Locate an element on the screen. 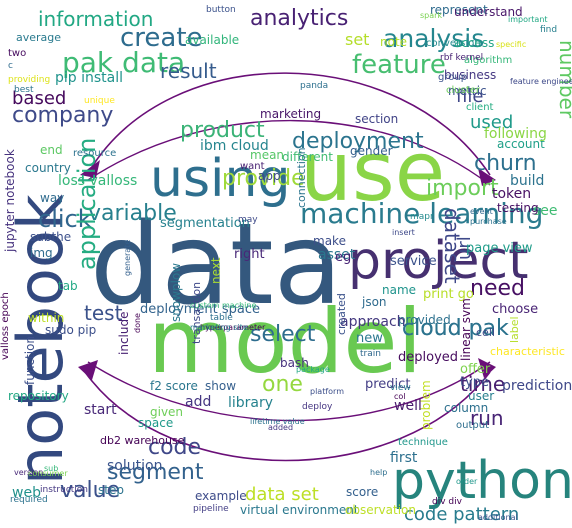 The image size is (572, 528). word-observation: observation is located at coordinates (380, 510).